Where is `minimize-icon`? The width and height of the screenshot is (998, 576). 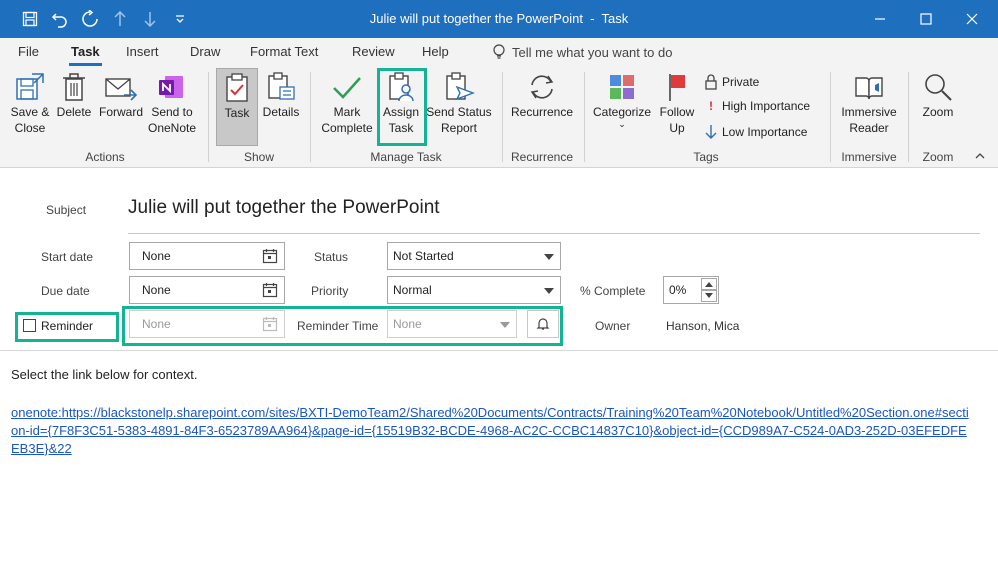 minimize-icon is located at coordinates (880, 19).